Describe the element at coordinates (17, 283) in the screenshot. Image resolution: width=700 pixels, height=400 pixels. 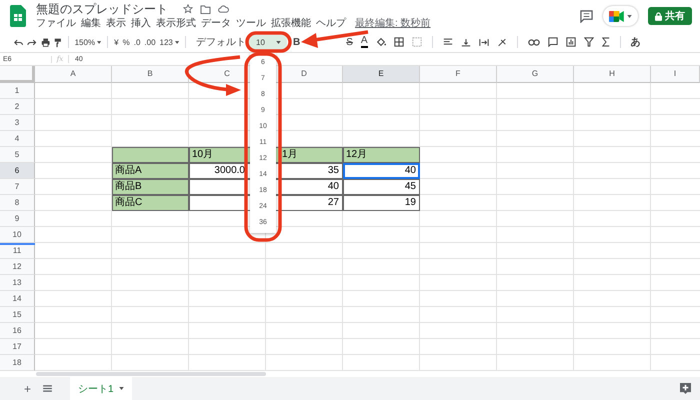
I see `row-header: 13` at that location.